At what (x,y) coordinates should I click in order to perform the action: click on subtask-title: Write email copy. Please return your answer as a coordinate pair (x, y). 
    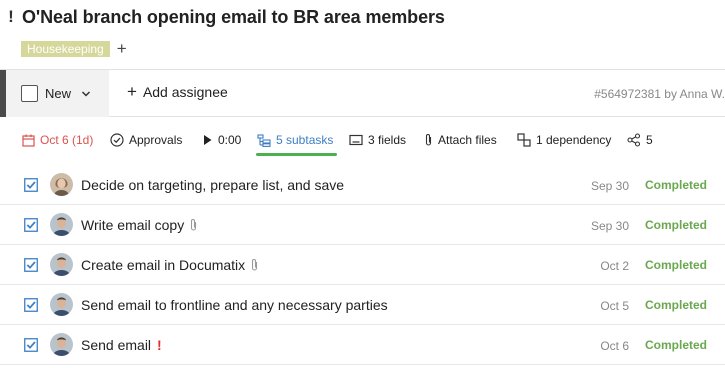
    Looking at the image, I should click on (139, 225).